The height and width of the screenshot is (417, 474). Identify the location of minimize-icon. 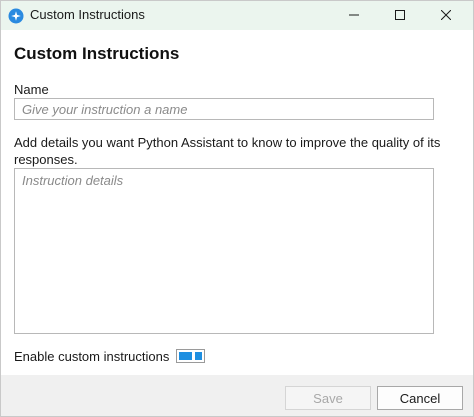
(354, 16).